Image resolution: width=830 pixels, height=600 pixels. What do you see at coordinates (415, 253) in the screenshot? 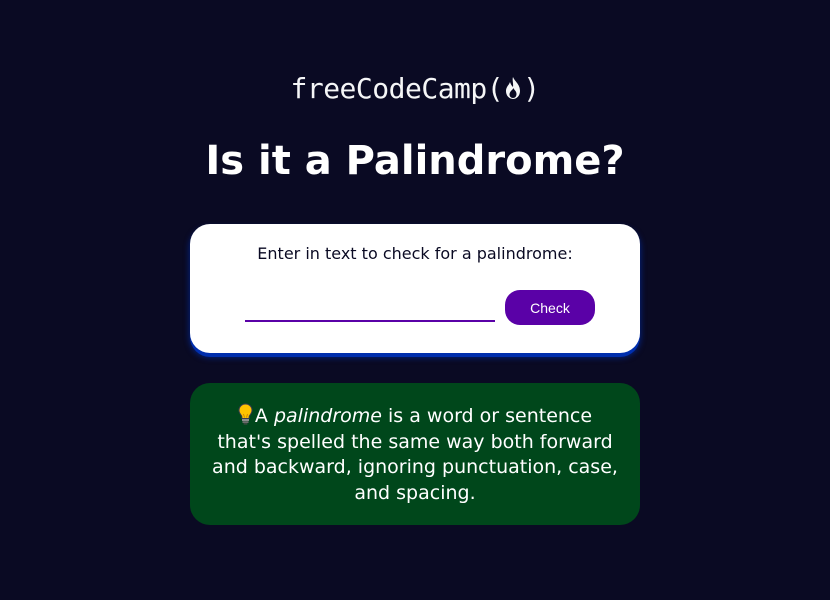
I see `input-label: Enter in text to check for a palindrome:` at bounding box center [415, 253].